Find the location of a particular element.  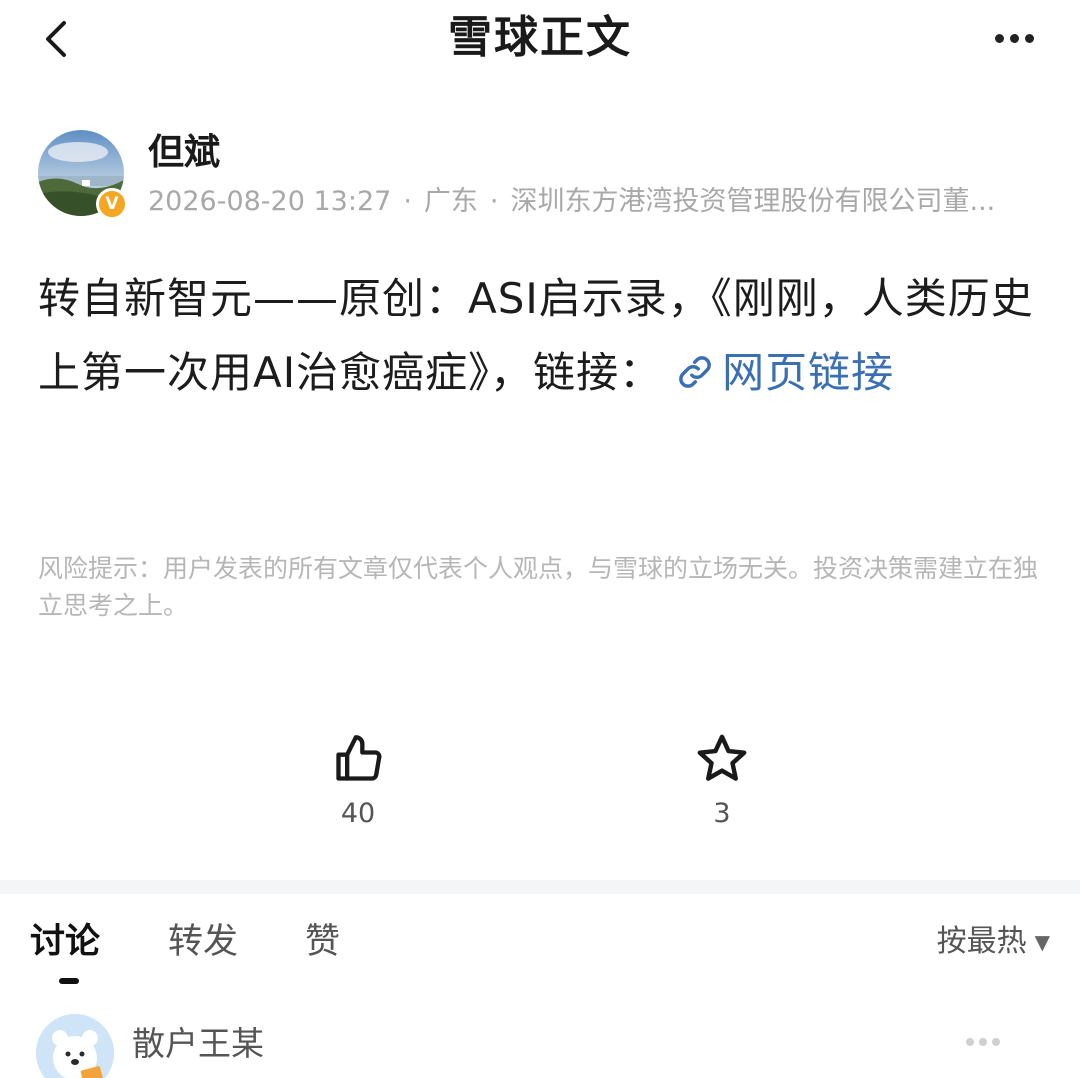

verified-badge: V is located at coordinates (112, 204).